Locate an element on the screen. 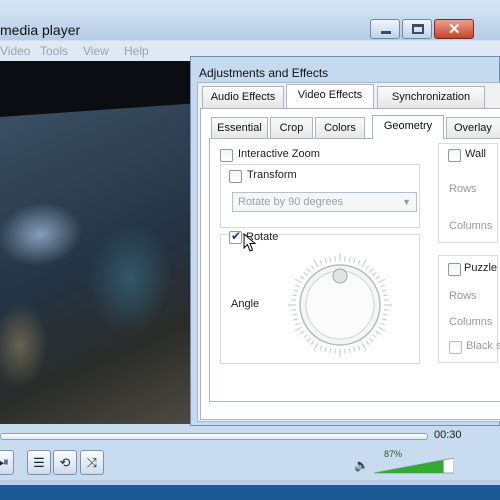  dial-knob is located at coordinates (340, 276).